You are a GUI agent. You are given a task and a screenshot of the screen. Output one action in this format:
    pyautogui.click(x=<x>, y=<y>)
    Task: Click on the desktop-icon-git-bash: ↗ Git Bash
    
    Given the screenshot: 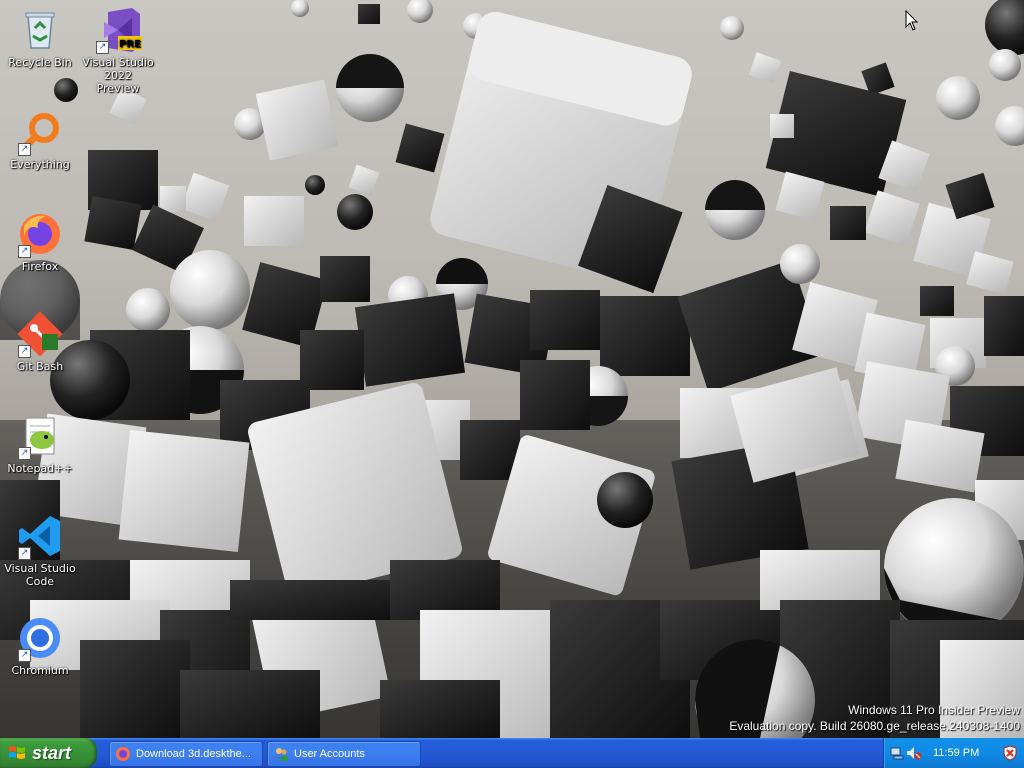 What is the action you would take?
    pyautogui.click(x=40, y=341)
    